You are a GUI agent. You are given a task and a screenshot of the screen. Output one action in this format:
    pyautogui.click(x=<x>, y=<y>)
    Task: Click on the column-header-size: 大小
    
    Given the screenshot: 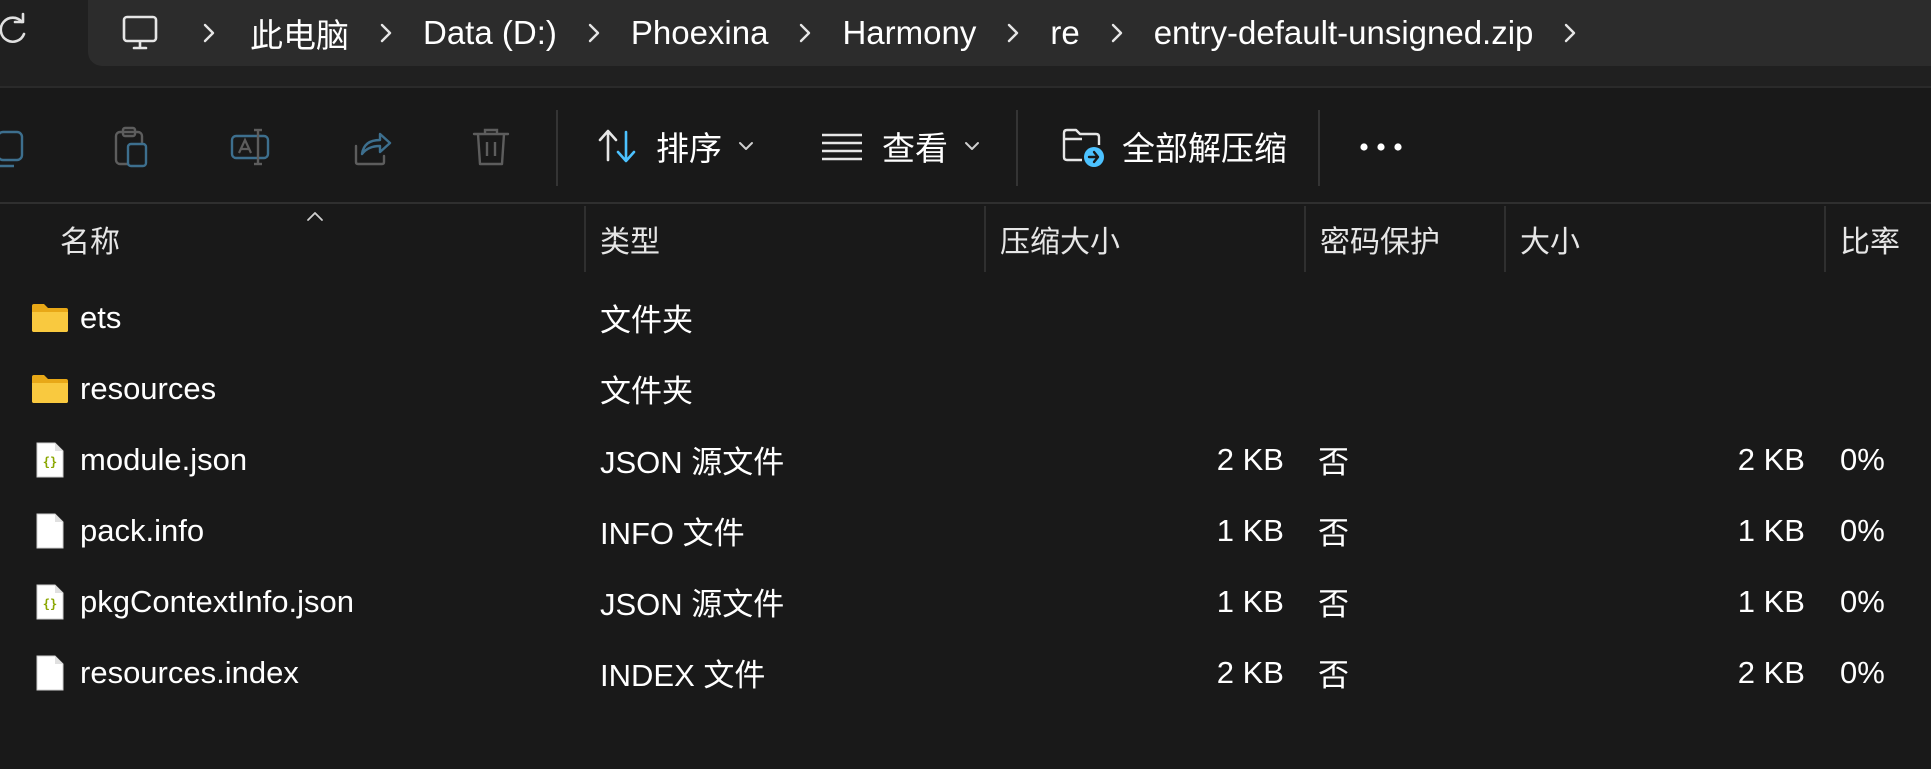 What is the action you would take?
    pyautogui.click(x=1665, y=239)
    